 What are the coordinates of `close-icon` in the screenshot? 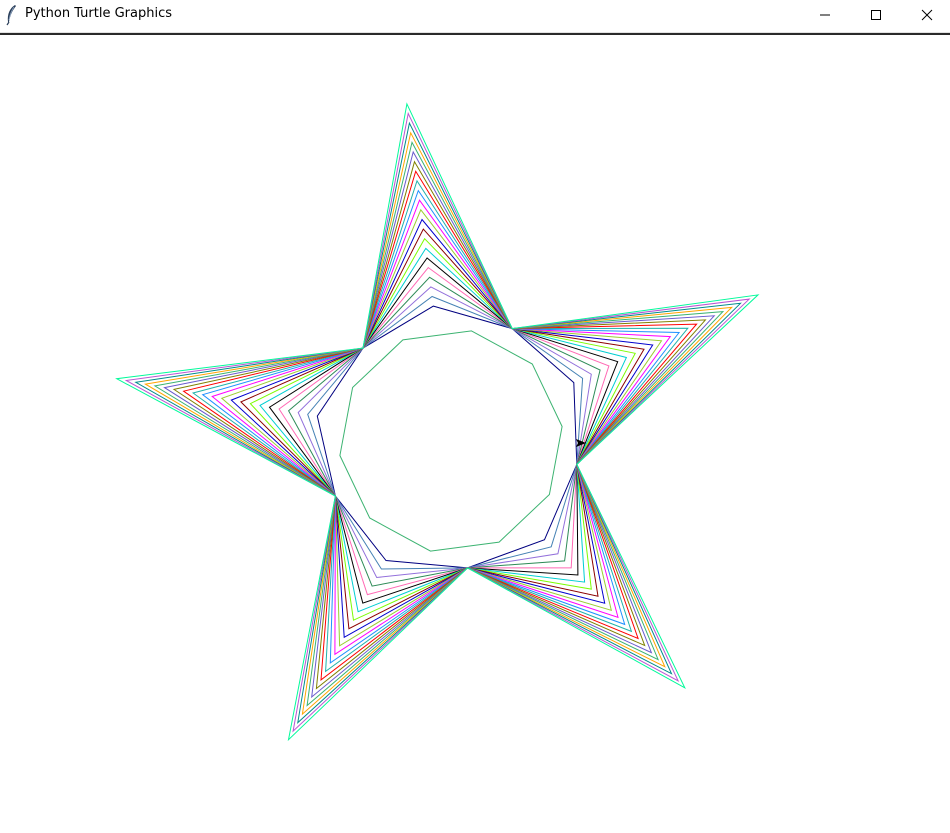 It's located at (927, 14).